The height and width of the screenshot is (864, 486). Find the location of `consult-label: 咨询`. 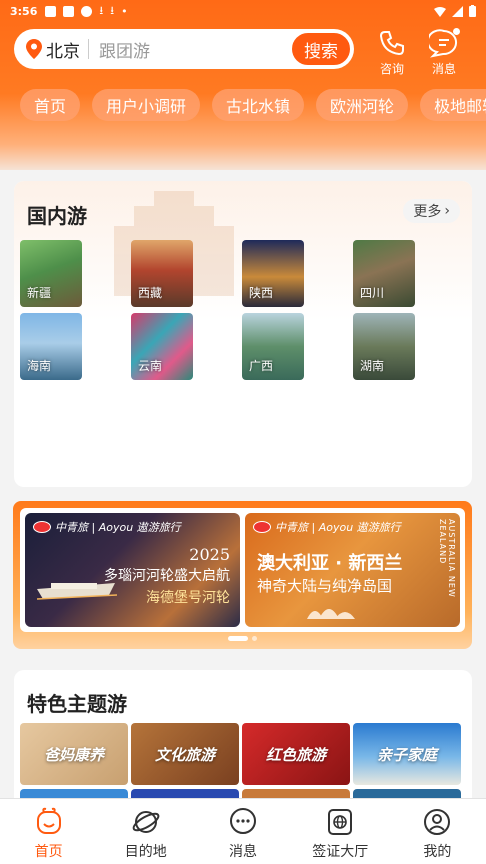

consult-label: 咨询 is located at coordinates (391, 69).